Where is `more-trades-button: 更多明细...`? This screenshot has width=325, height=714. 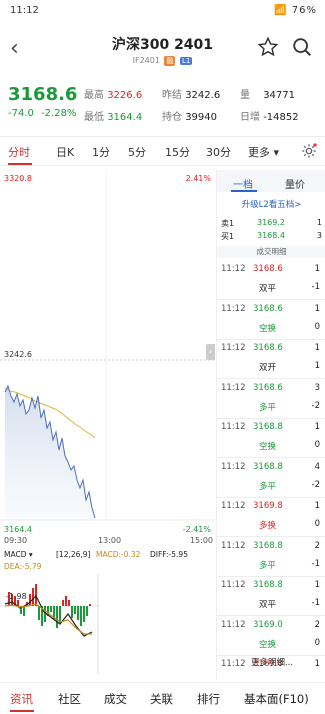
more-trades-button: 更多明细... is located at coordinates (272, 662).